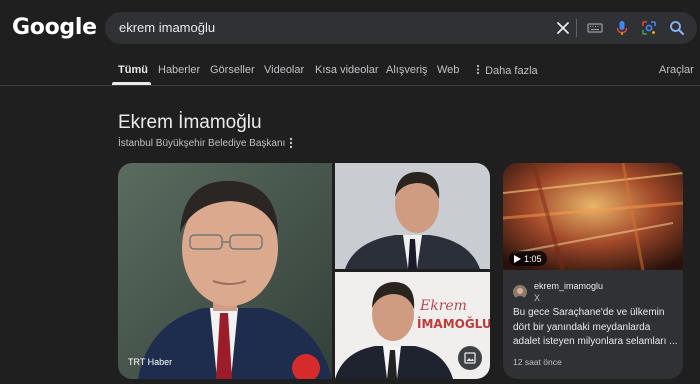 This screenshot has width=700, height=384. I want to click on video-thumbnail: 1:05, so click(593, 217).